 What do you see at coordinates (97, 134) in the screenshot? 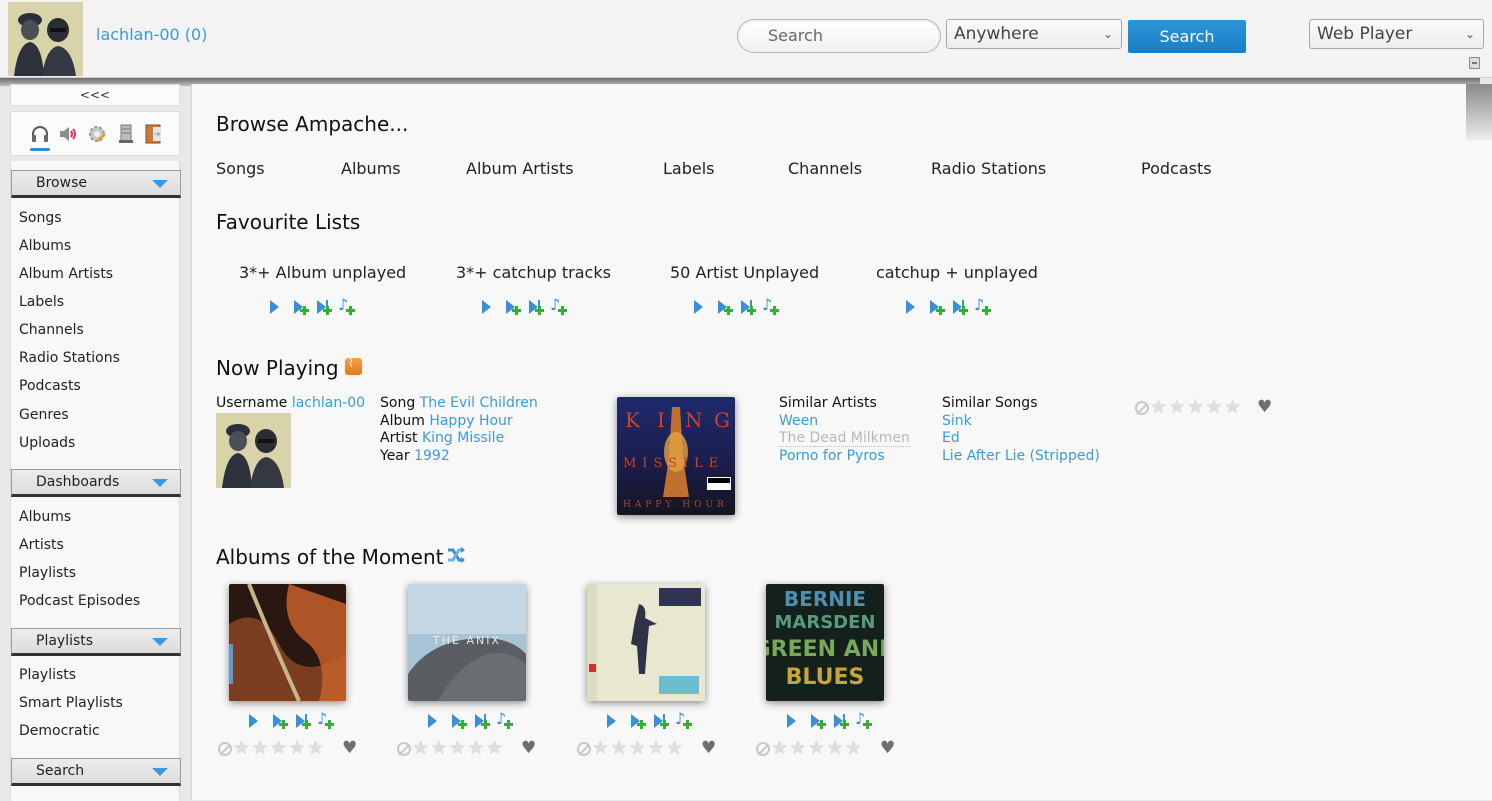
I see `settings-icon` at bounding box center [97, 134].